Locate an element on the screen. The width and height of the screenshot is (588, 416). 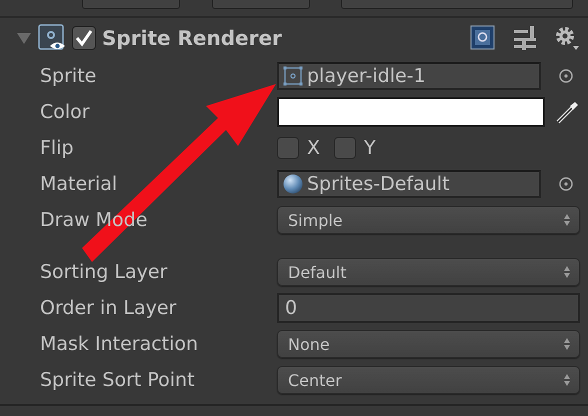
field-label: Color is located at coordinates (65, 112).